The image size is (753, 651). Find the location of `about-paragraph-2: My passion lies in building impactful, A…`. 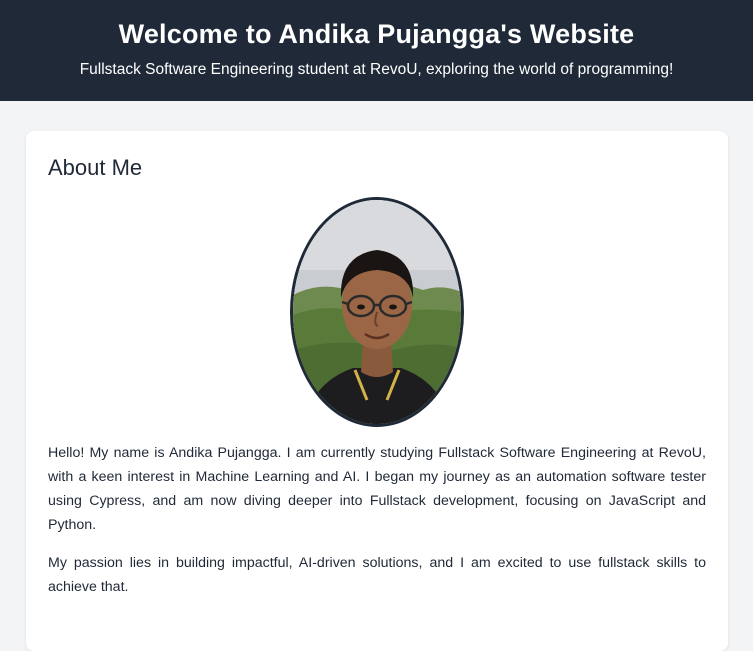

about-paragraph-2: My passion lies in building impactful, A… is located at coordinates (377, 575).